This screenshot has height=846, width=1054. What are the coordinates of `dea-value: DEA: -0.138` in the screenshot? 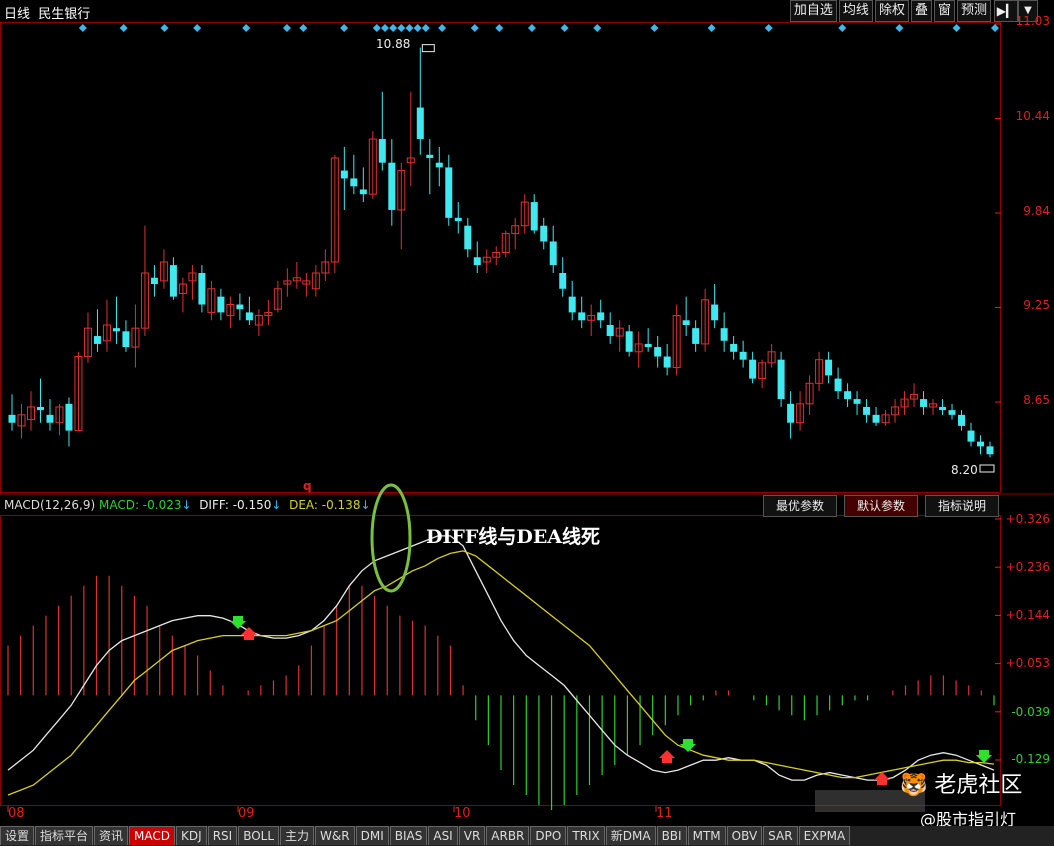 It's located at (325, 505).